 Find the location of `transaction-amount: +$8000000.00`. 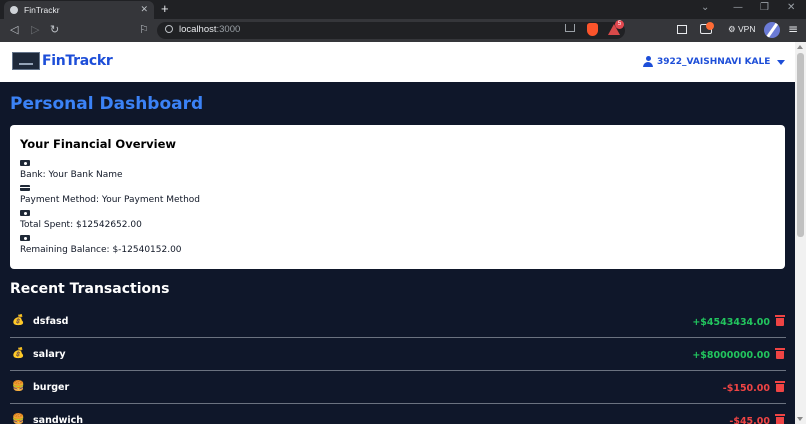

transaction-amount: +$8000000.00 is located at coordinates (731, 355).